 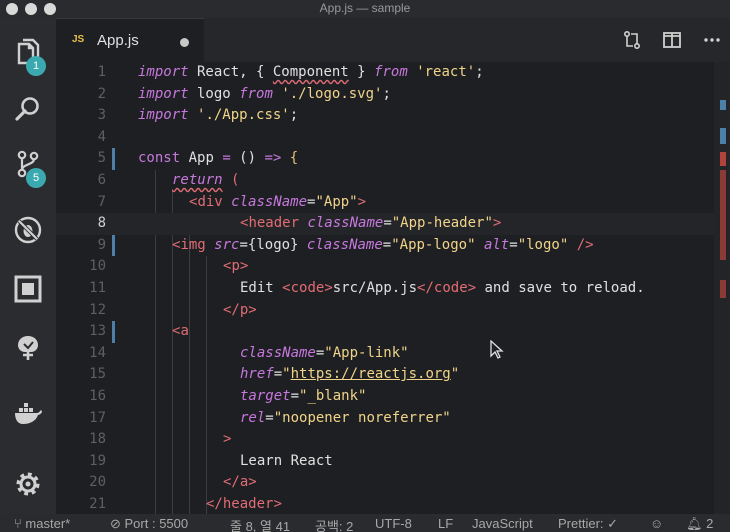 What do you see at coordinates (385, 181) in the screenshot?
I see `code-line: 6 return (` at bounding box center [385, 181].